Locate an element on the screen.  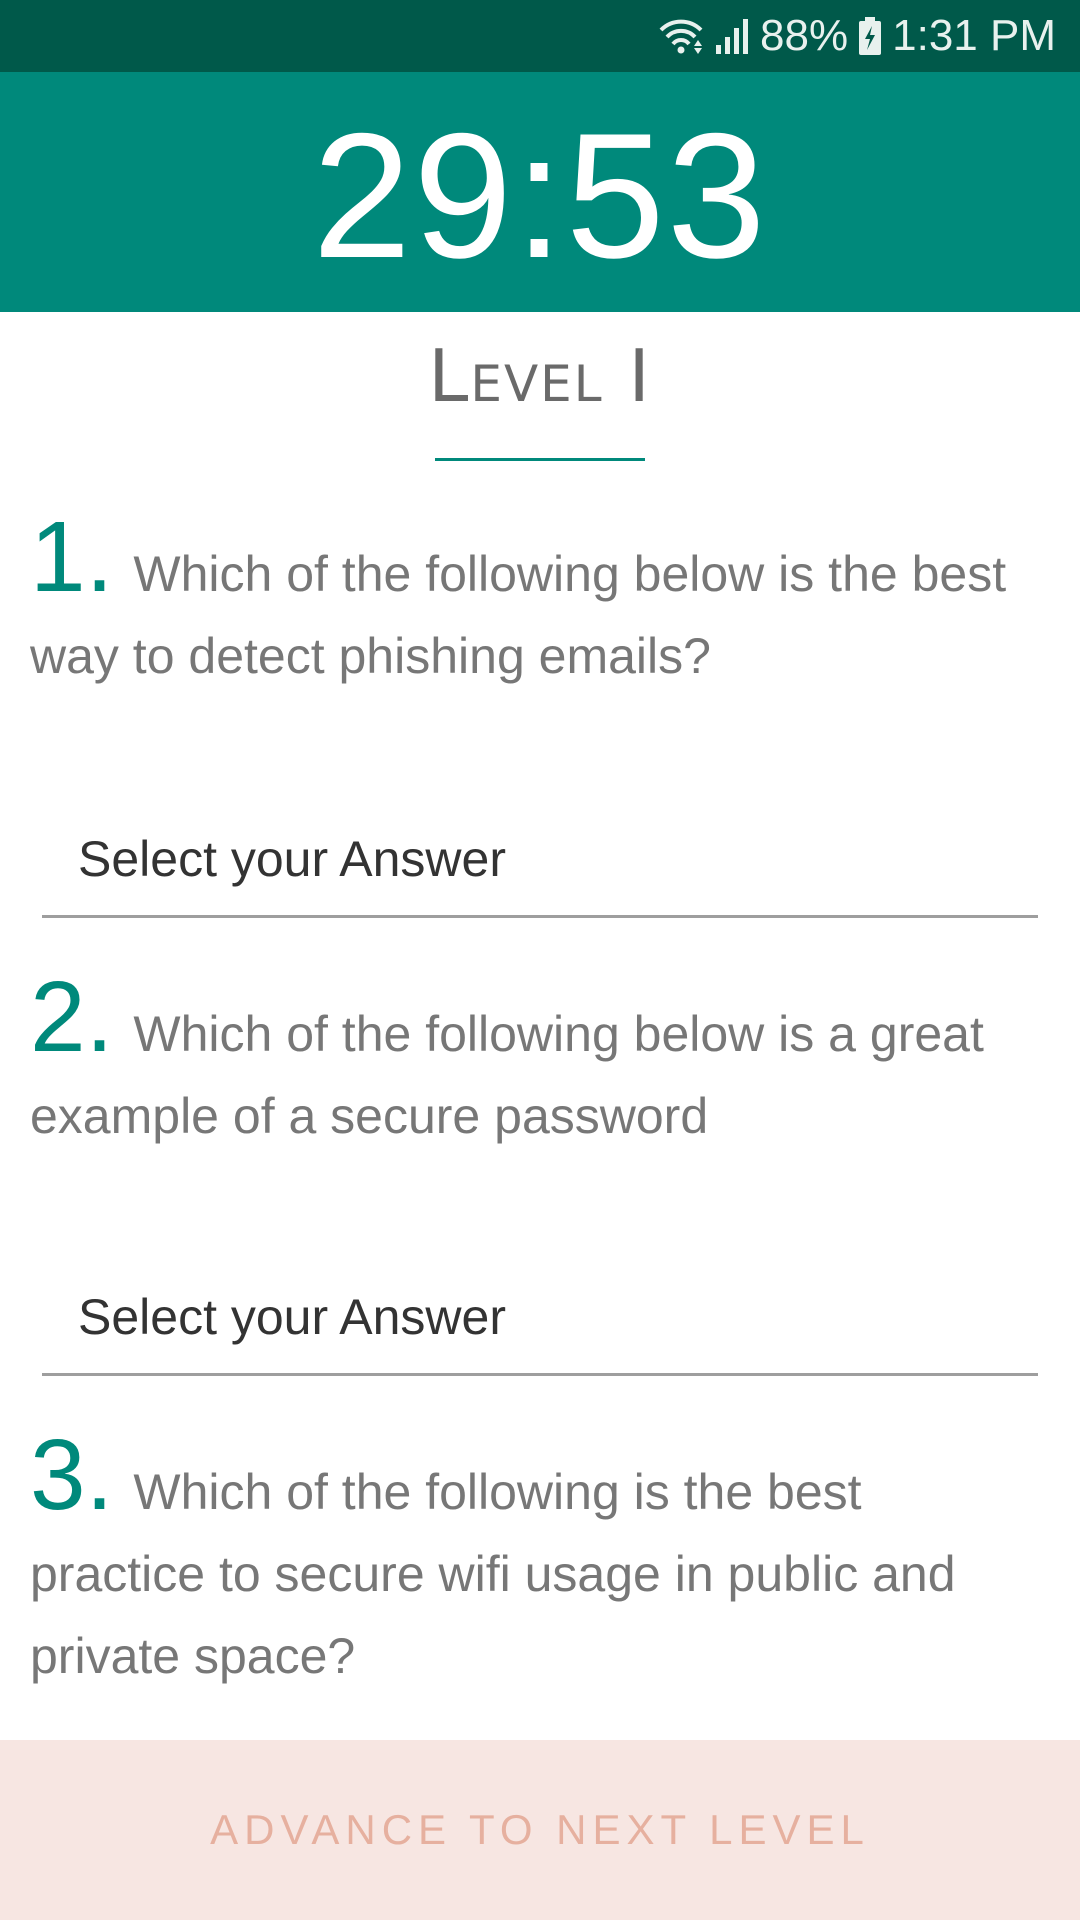
question-number: 1. is located at coordinates (72, 557).